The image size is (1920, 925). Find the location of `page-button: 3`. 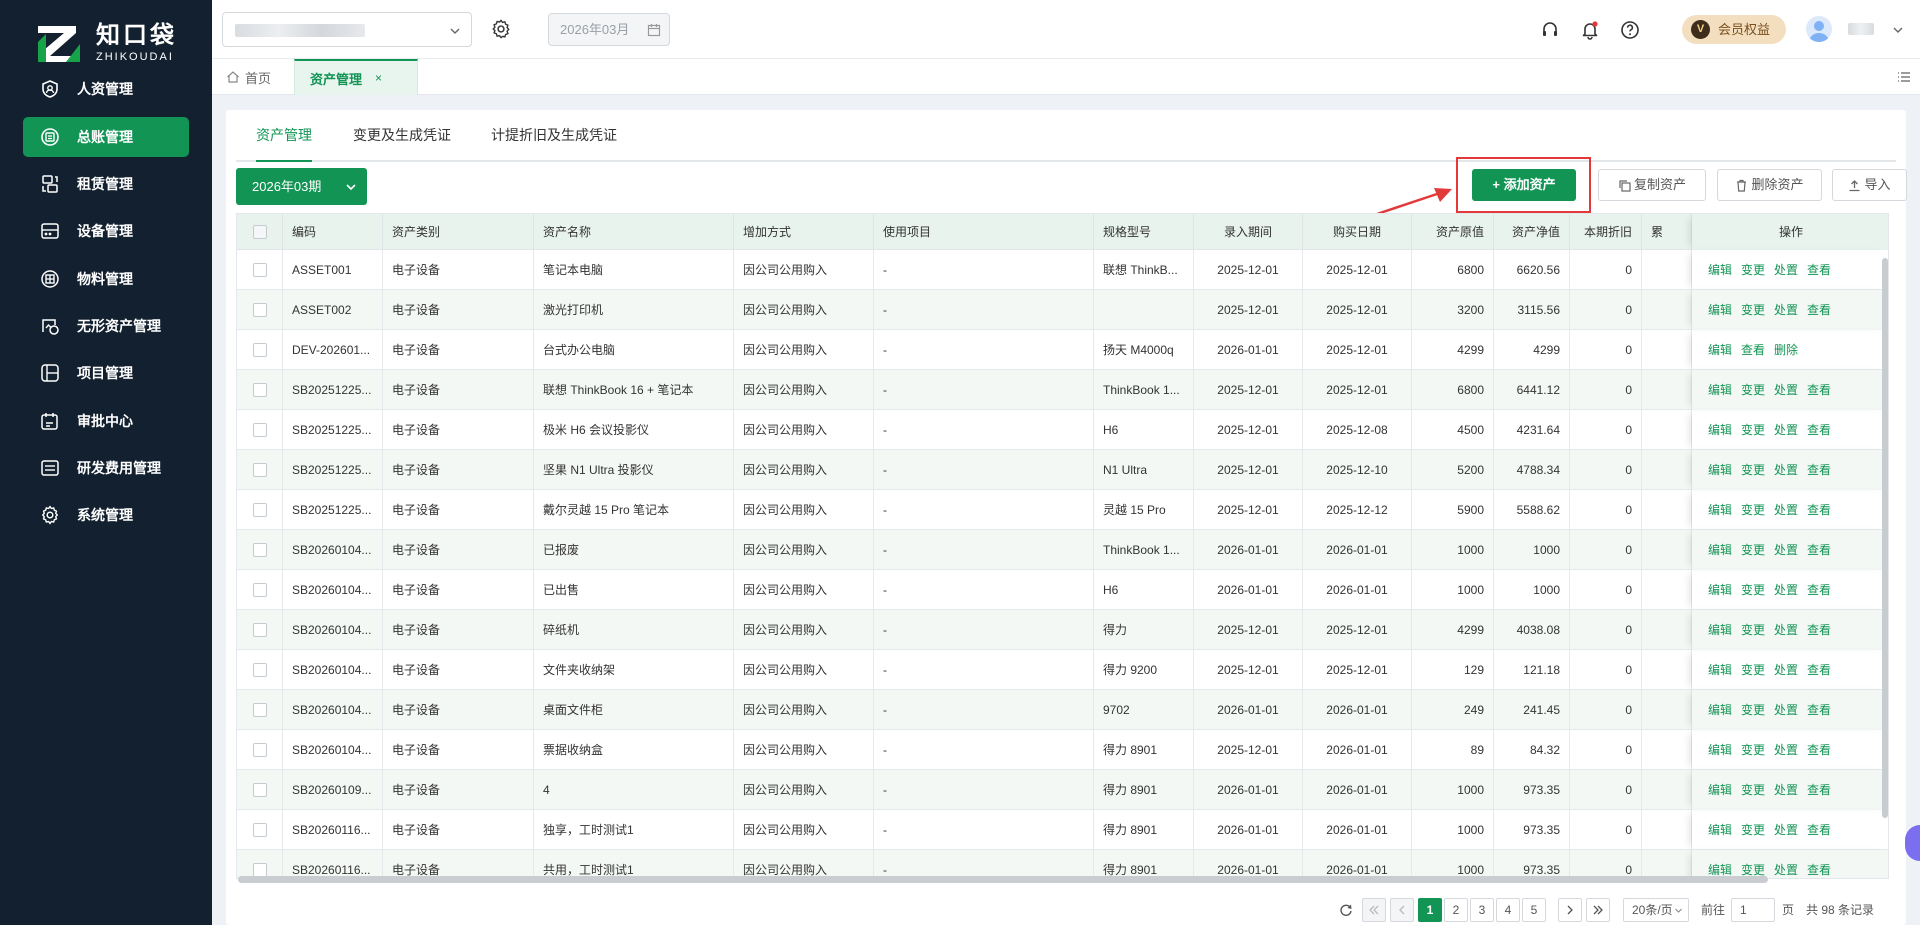

page-button: 3 is located at coordinates (1482, 910).